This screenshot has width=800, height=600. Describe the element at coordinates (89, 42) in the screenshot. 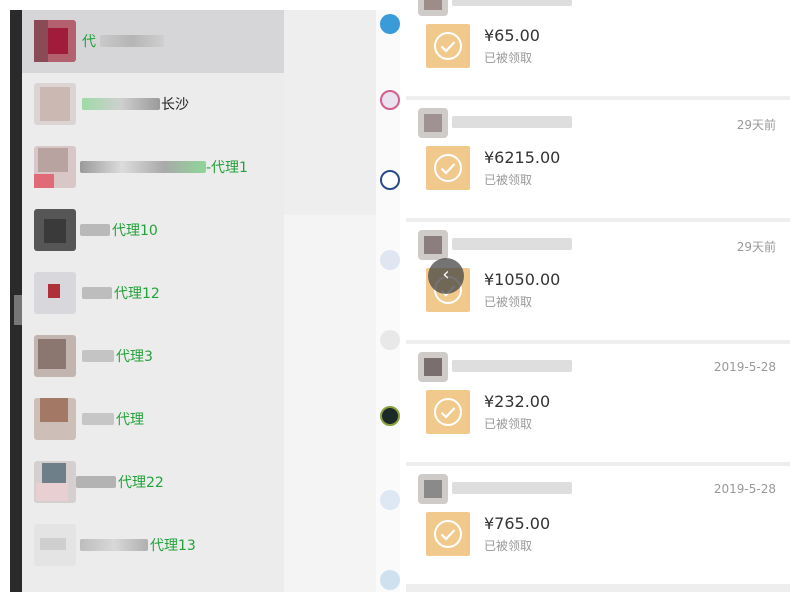

I see `contact-name: 代` at that location.